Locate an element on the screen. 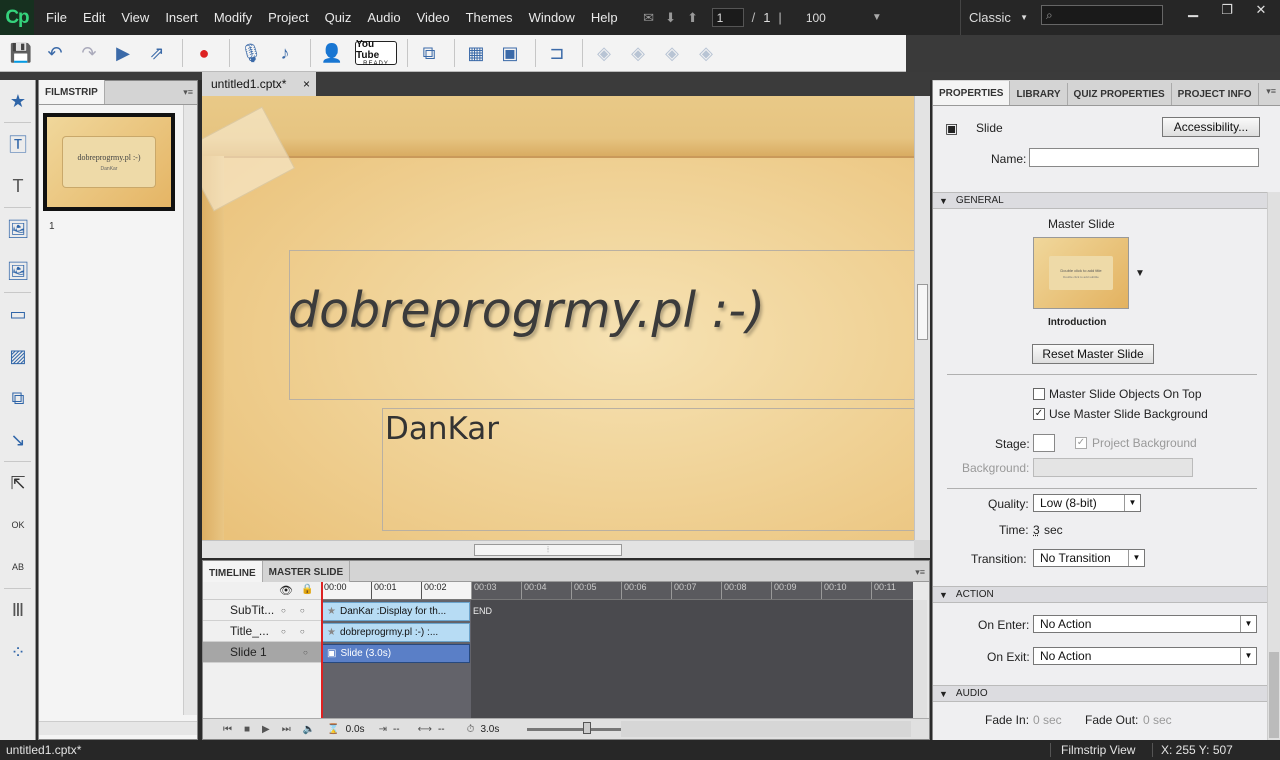  filmstrip-horizontal-scrollbar is located at coordinates (118, 728).